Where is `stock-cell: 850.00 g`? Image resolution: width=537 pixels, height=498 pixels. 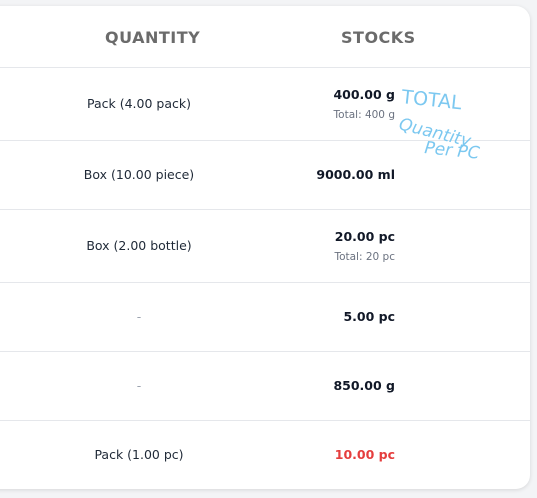
stock-cell: 850.00 g is located at coordinates (364, 386).